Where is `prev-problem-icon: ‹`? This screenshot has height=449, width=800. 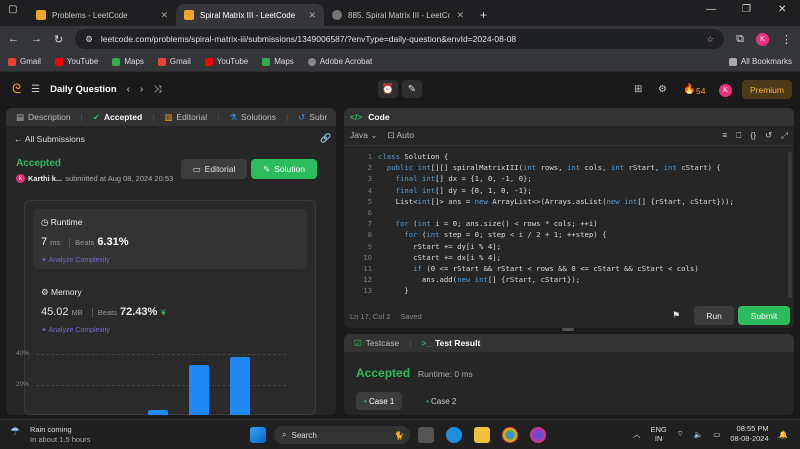
prev-problem-icon: ‹ is located at coordinates (128, 89).